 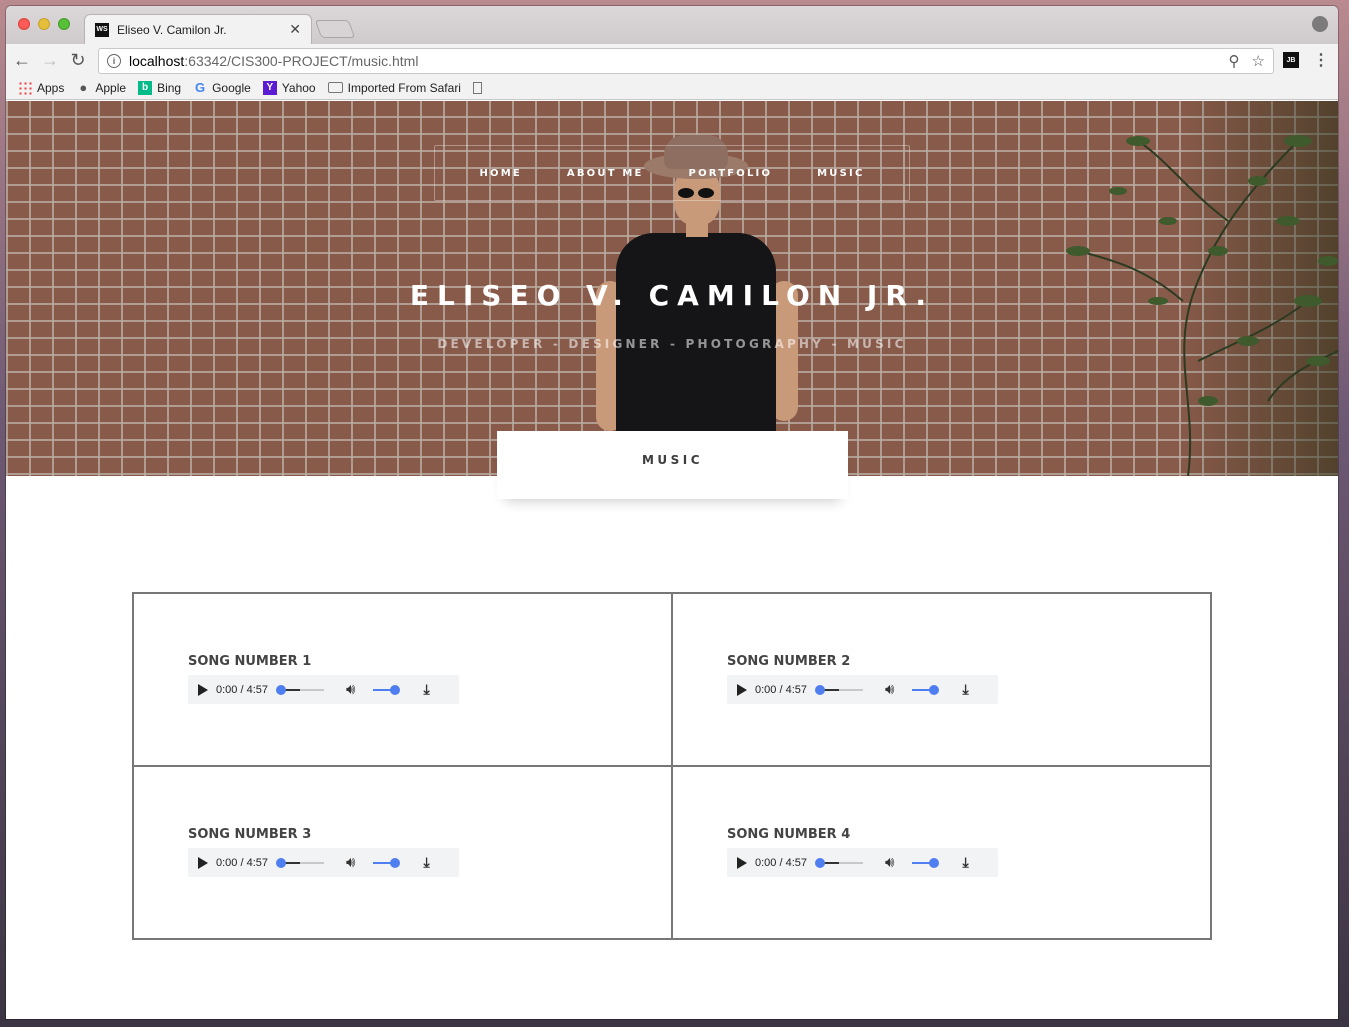 I want to click on song-card: SONG NUMBER 2 0:00 / 4:57 🔊︎ ⤓, so click(x=941, y=679).